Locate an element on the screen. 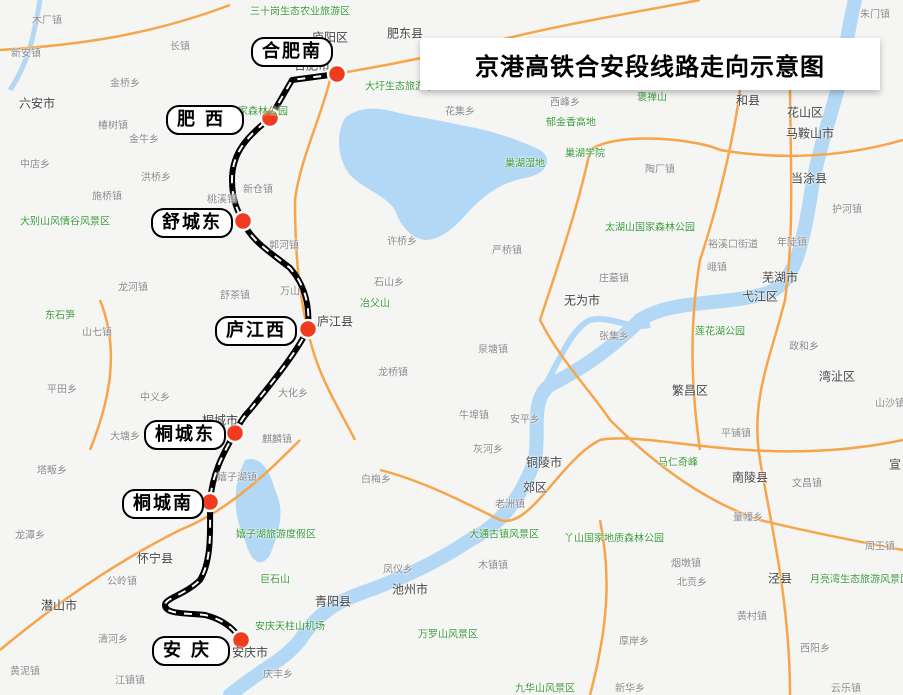 Image resolution: width=903 pixels, height=695 pixels. poi-label: 巨石山 is located at coordinates (275, 580).